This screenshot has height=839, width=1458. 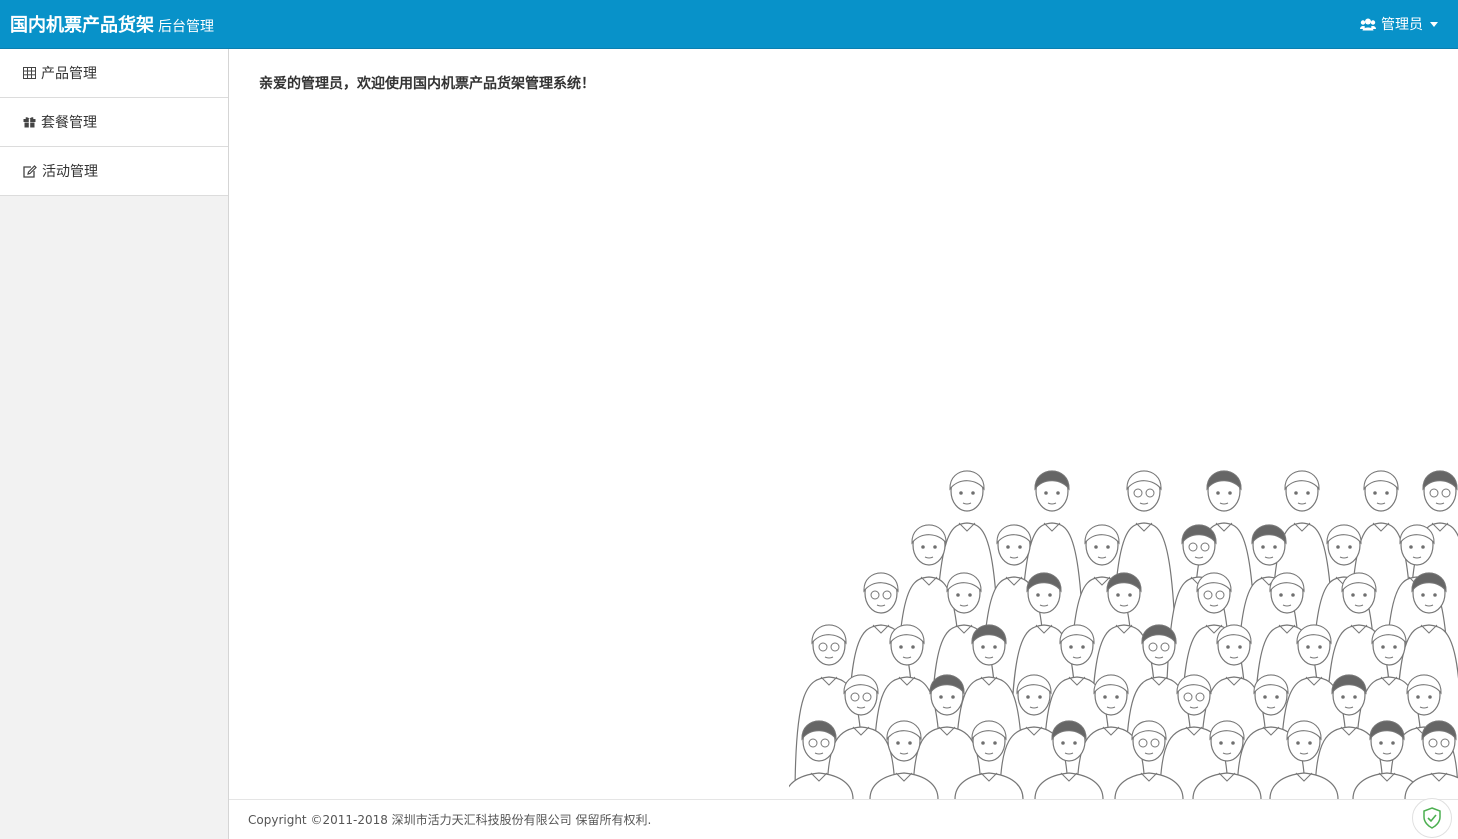 I want to click on user-menu-dropdown: 管理员, so click(x=1399, y=24).